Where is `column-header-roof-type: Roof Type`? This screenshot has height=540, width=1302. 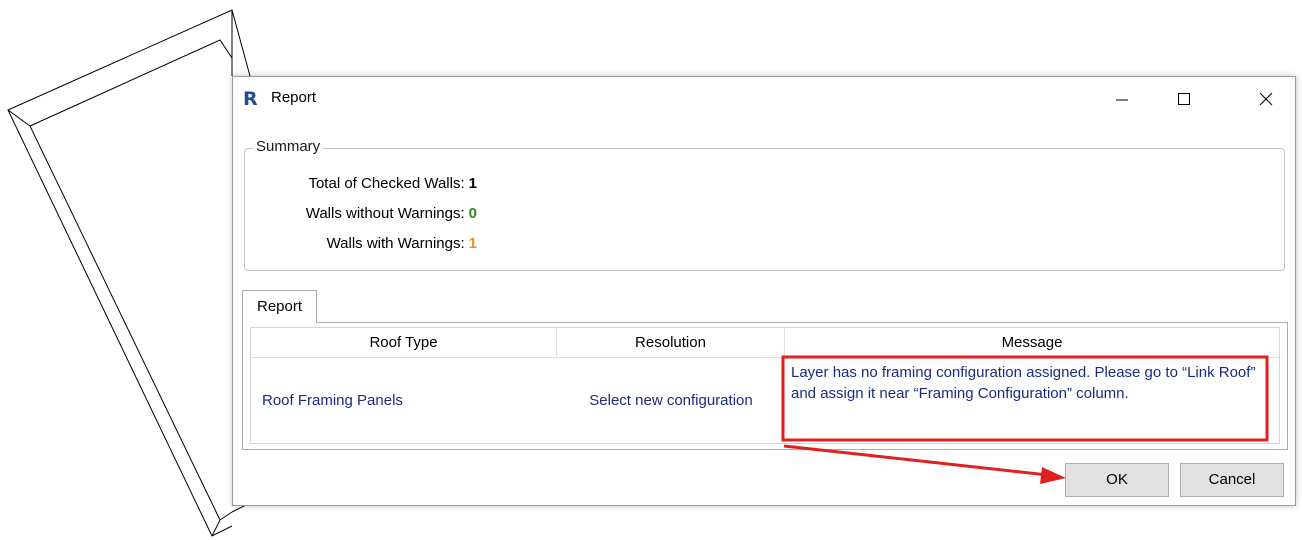
column-header-roof-type: Roof Type is located at coordinates (404, 343).